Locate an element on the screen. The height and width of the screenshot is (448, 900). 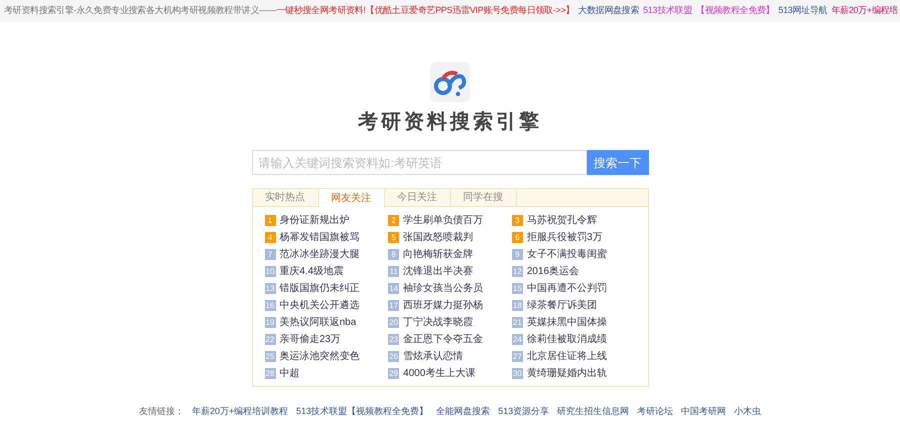
rank-badge: 5 is located at coordinates (394, 237).